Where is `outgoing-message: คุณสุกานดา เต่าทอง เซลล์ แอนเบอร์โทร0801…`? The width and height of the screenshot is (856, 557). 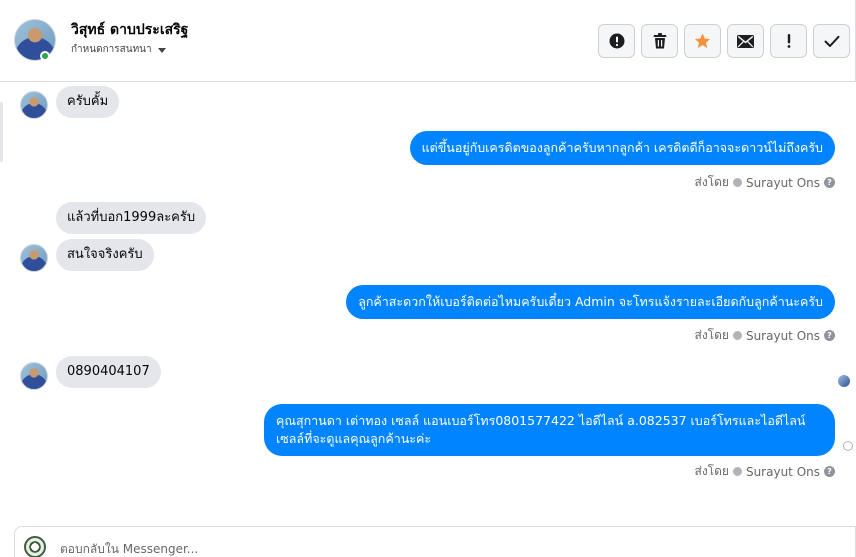 outgoing-message: คุณสุกานดา เต่าทอง เซลล์ แอนเบอร์โทร0801… is located at coordinates (549, 430).